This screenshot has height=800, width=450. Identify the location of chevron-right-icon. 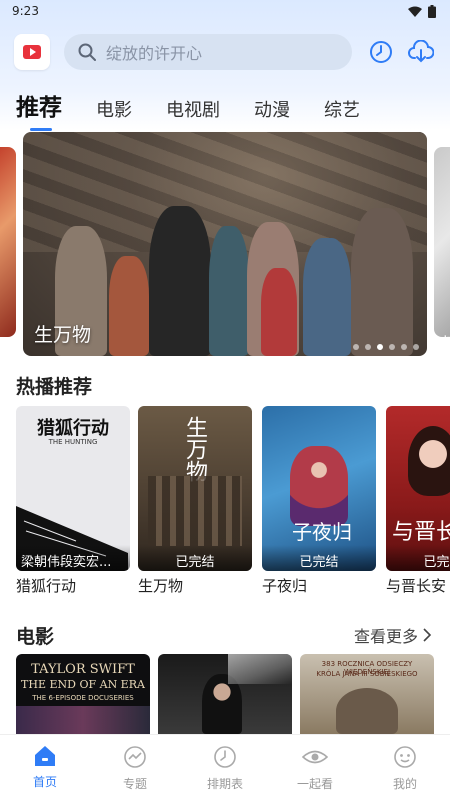
(427, 635).